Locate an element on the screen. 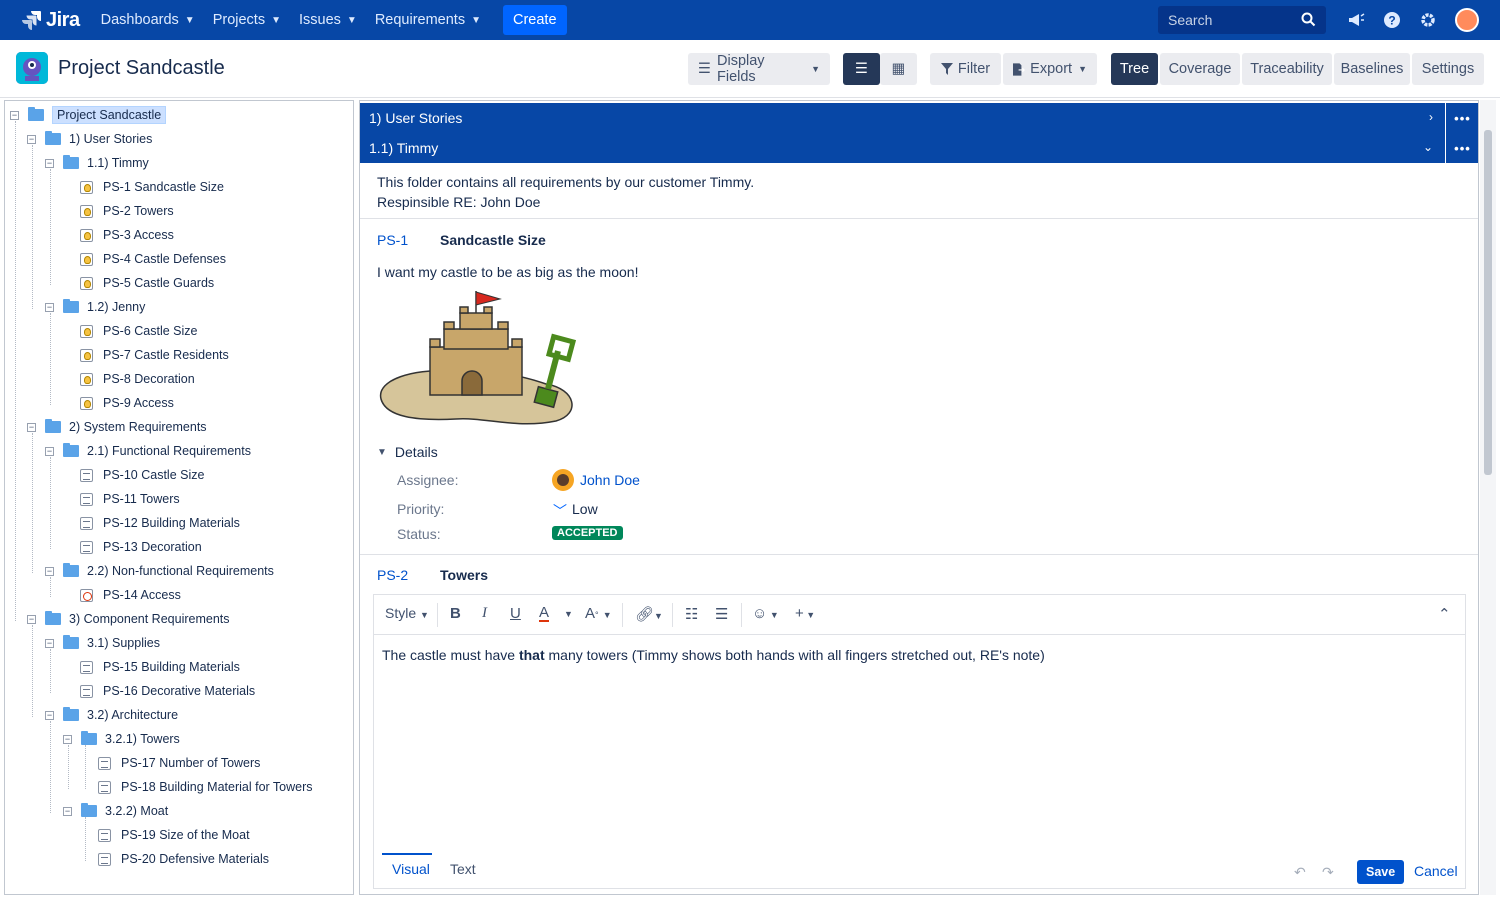 Image resolution: width=1500 pixels, height=900 pixels. redo-icon: ↷ is located at coordinates (1328, 872).